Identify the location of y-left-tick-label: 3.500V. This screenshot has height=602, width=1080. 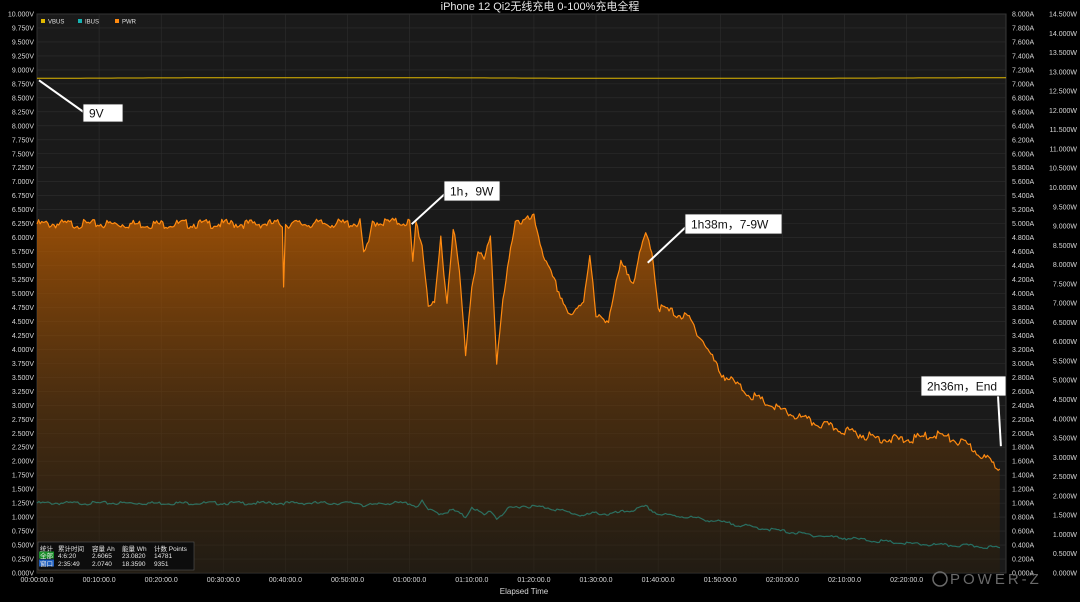
(23, 378).